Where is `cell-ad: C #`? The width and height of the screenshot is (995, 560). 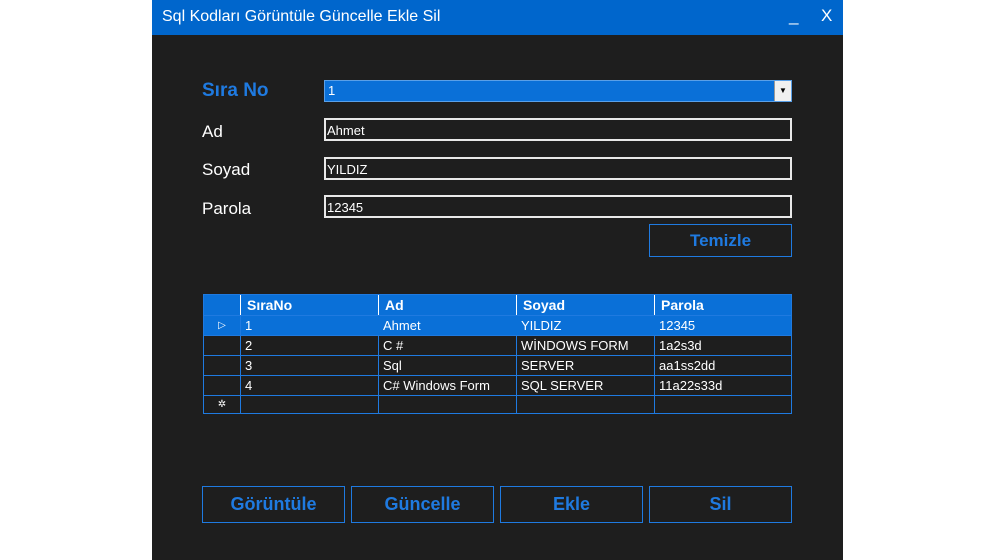
cell-ad: C # is located at coordinates (448, 345).